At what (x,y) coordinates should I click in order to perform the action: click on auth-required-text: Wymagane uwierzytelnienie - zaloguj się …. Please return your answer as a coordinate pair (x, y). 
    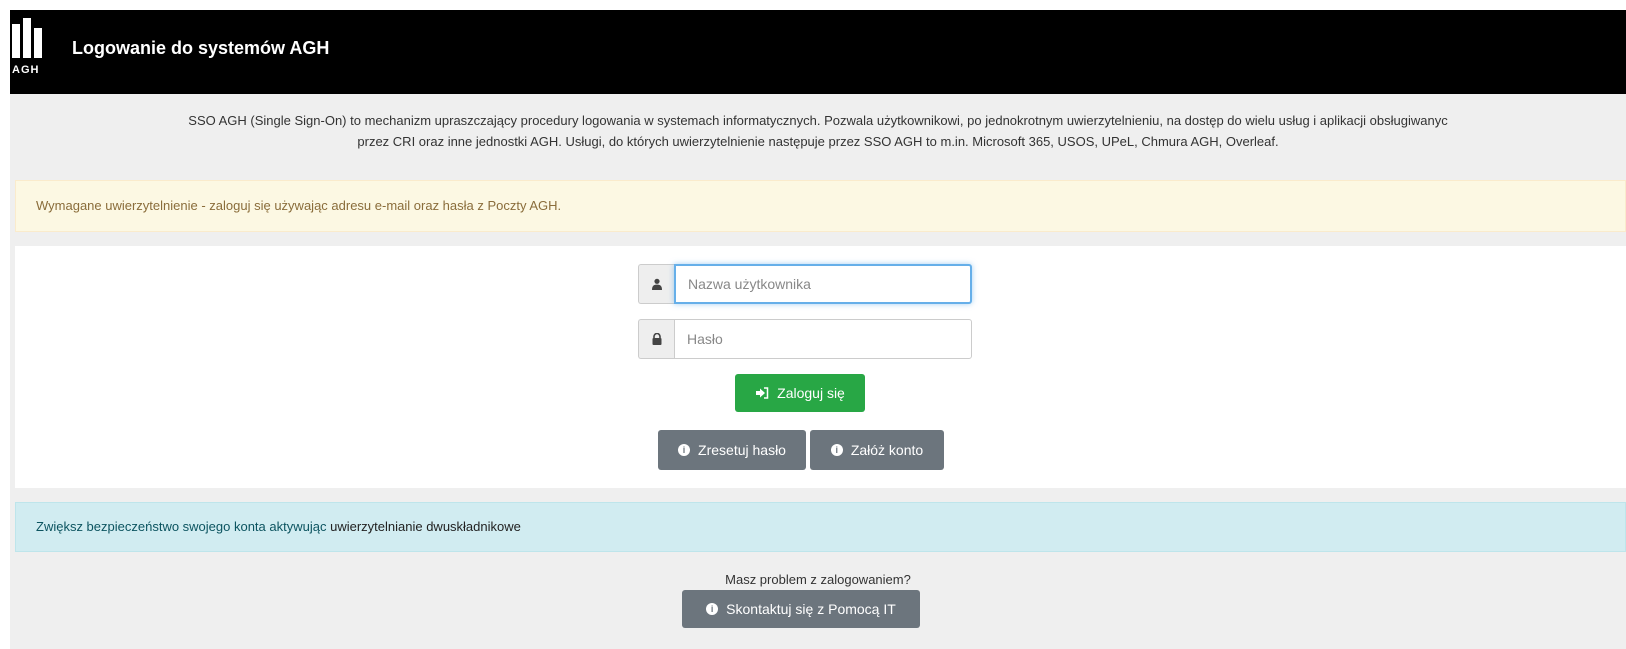
    Looking at the image, I should click on (299, 205).